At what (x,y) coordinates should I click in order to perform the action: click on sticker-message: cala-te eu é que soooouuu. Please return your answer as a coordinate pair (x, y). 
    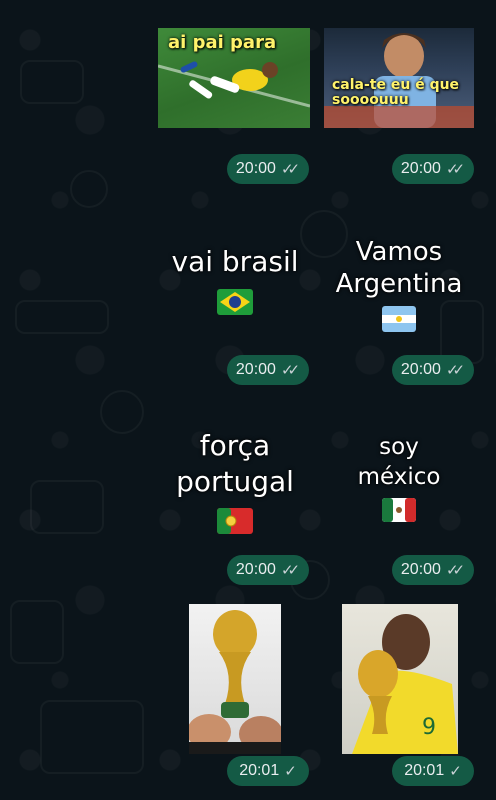
    Looking at the image, I should click on (399, 78).